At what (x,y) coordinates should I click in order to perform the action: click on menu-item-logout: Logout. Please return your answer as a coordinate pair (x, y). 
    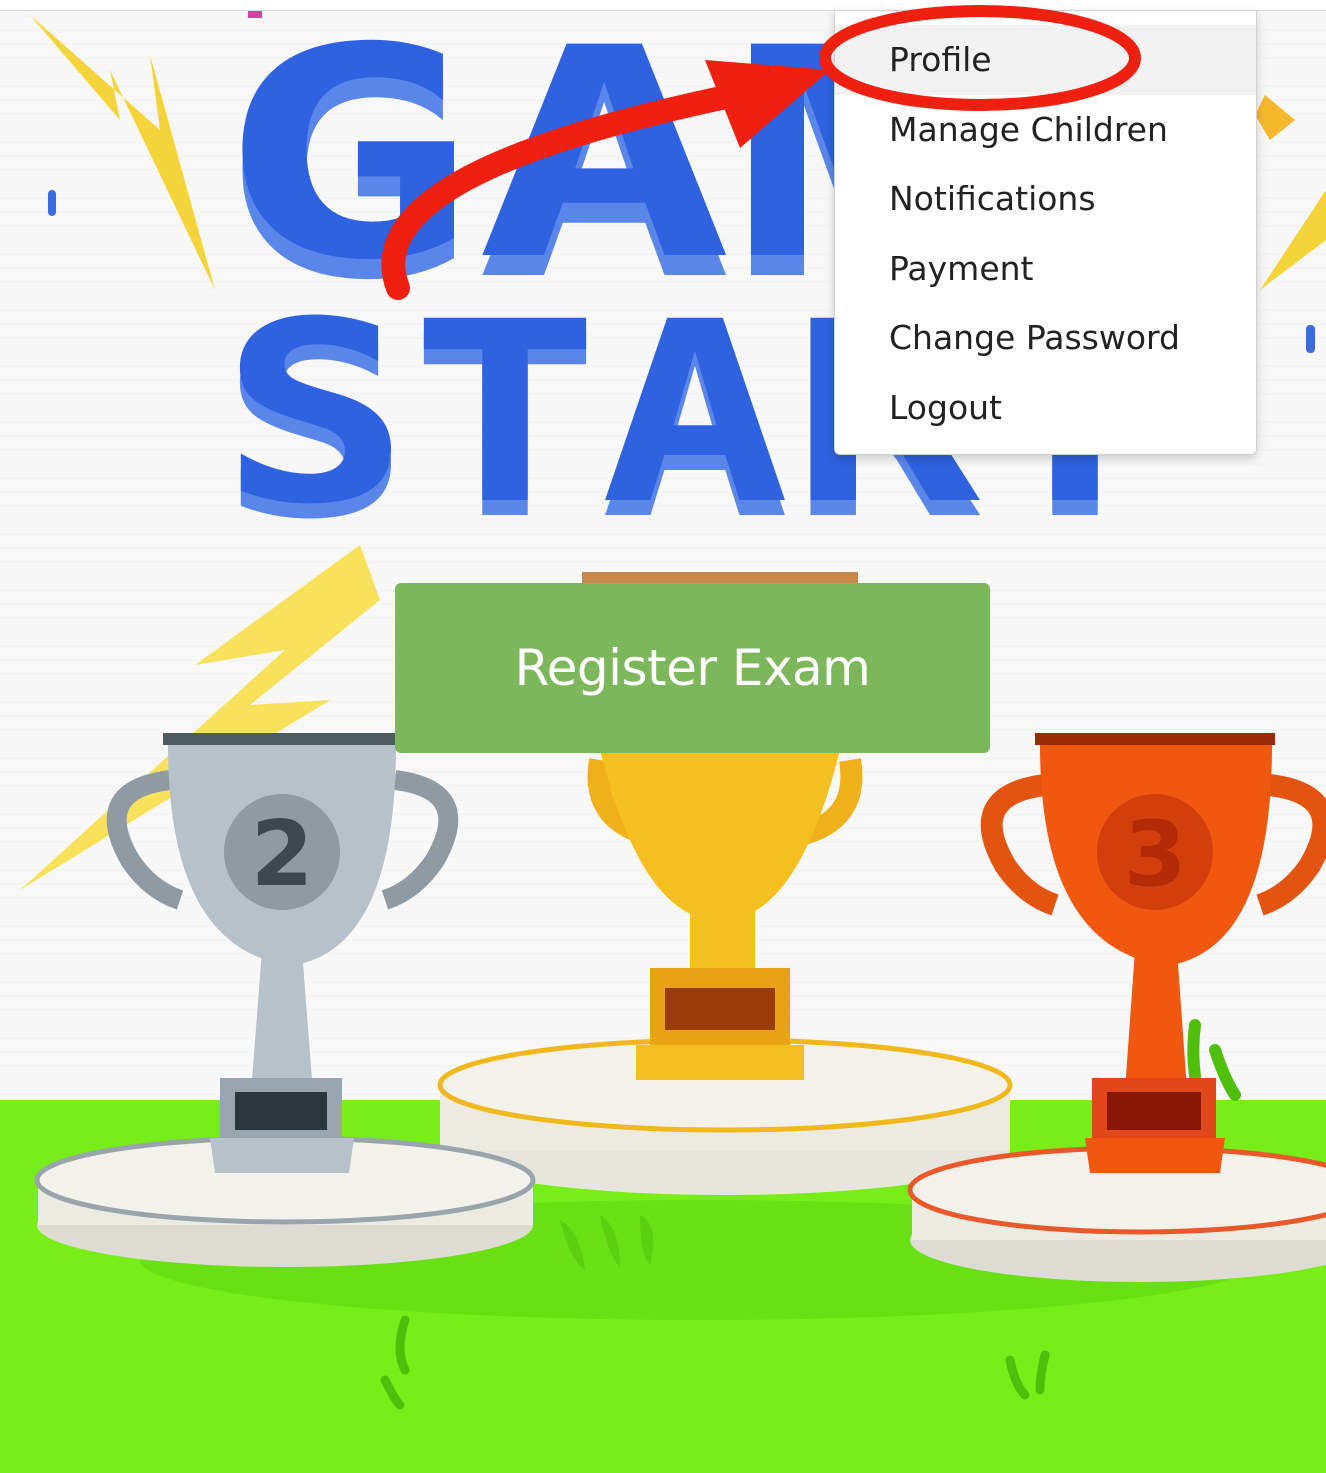
    Looking at the image, I should click on (1045, 408).